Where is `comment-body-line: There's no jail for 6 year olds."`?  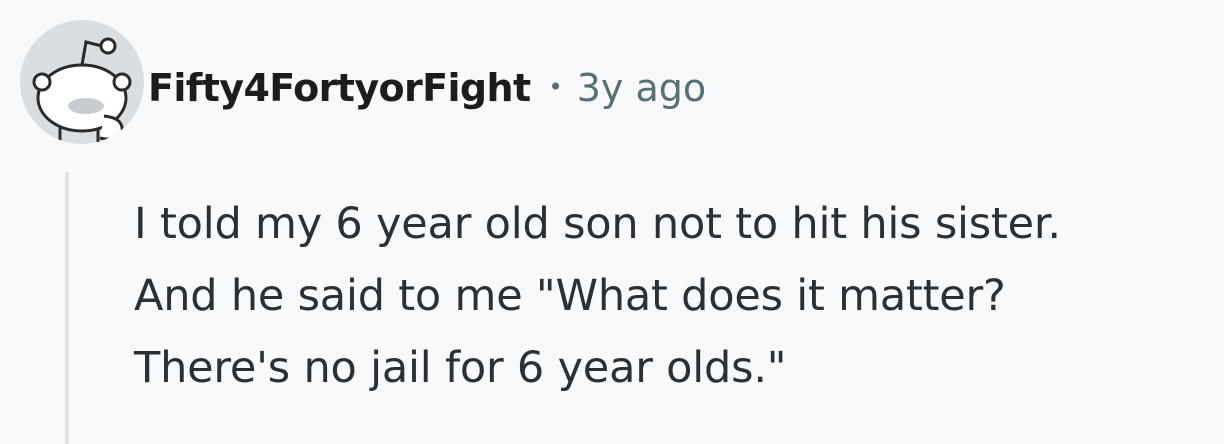 comment-body-line: There's no jail for 6 year olds." is located at coordinates (460, 368).